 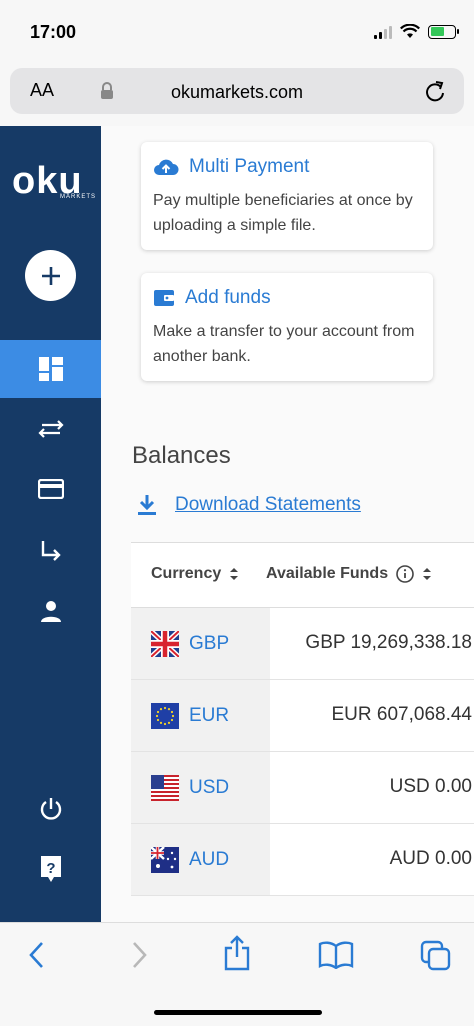 I want to click on available-funds: USD 0.00, so click(x=430, y=786).